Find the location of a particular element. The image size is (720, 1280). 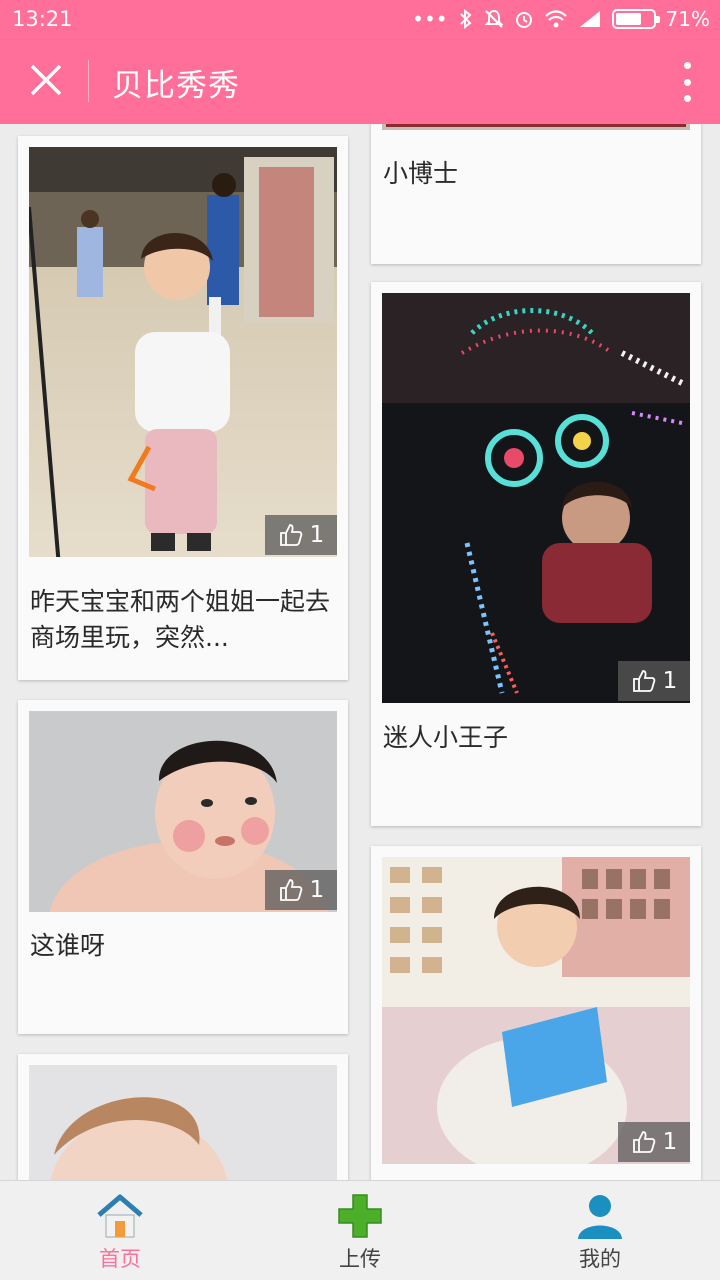

signal-icon is located at coordinates (589, 19).